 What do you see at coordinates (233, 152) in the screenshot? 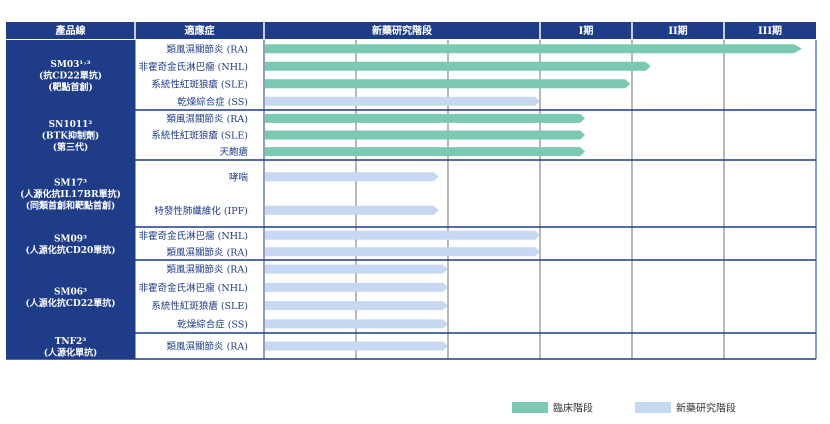
I see `indication-label: 天皰瘡` at bounding box center [233, 152].